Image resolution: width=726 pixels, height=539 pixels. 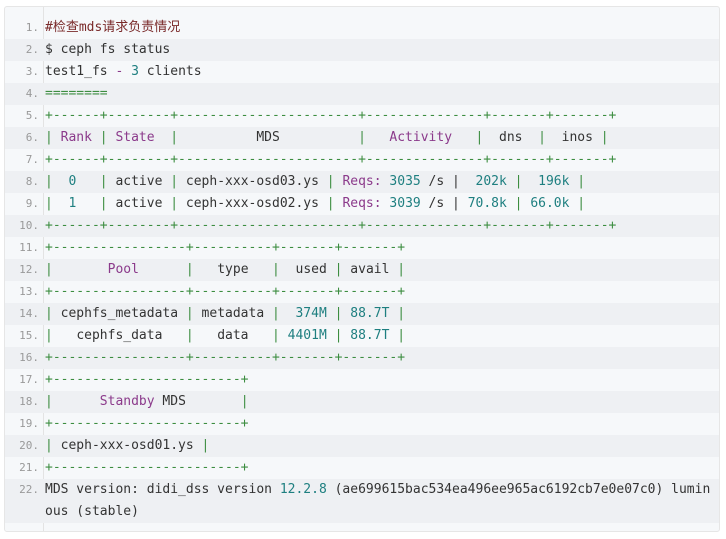 What do you see at coordinates (127, 446) in the screenshot?
I see `code-text: | ceph-xxx-osd01.ys |` at bounding box center [127, 446].